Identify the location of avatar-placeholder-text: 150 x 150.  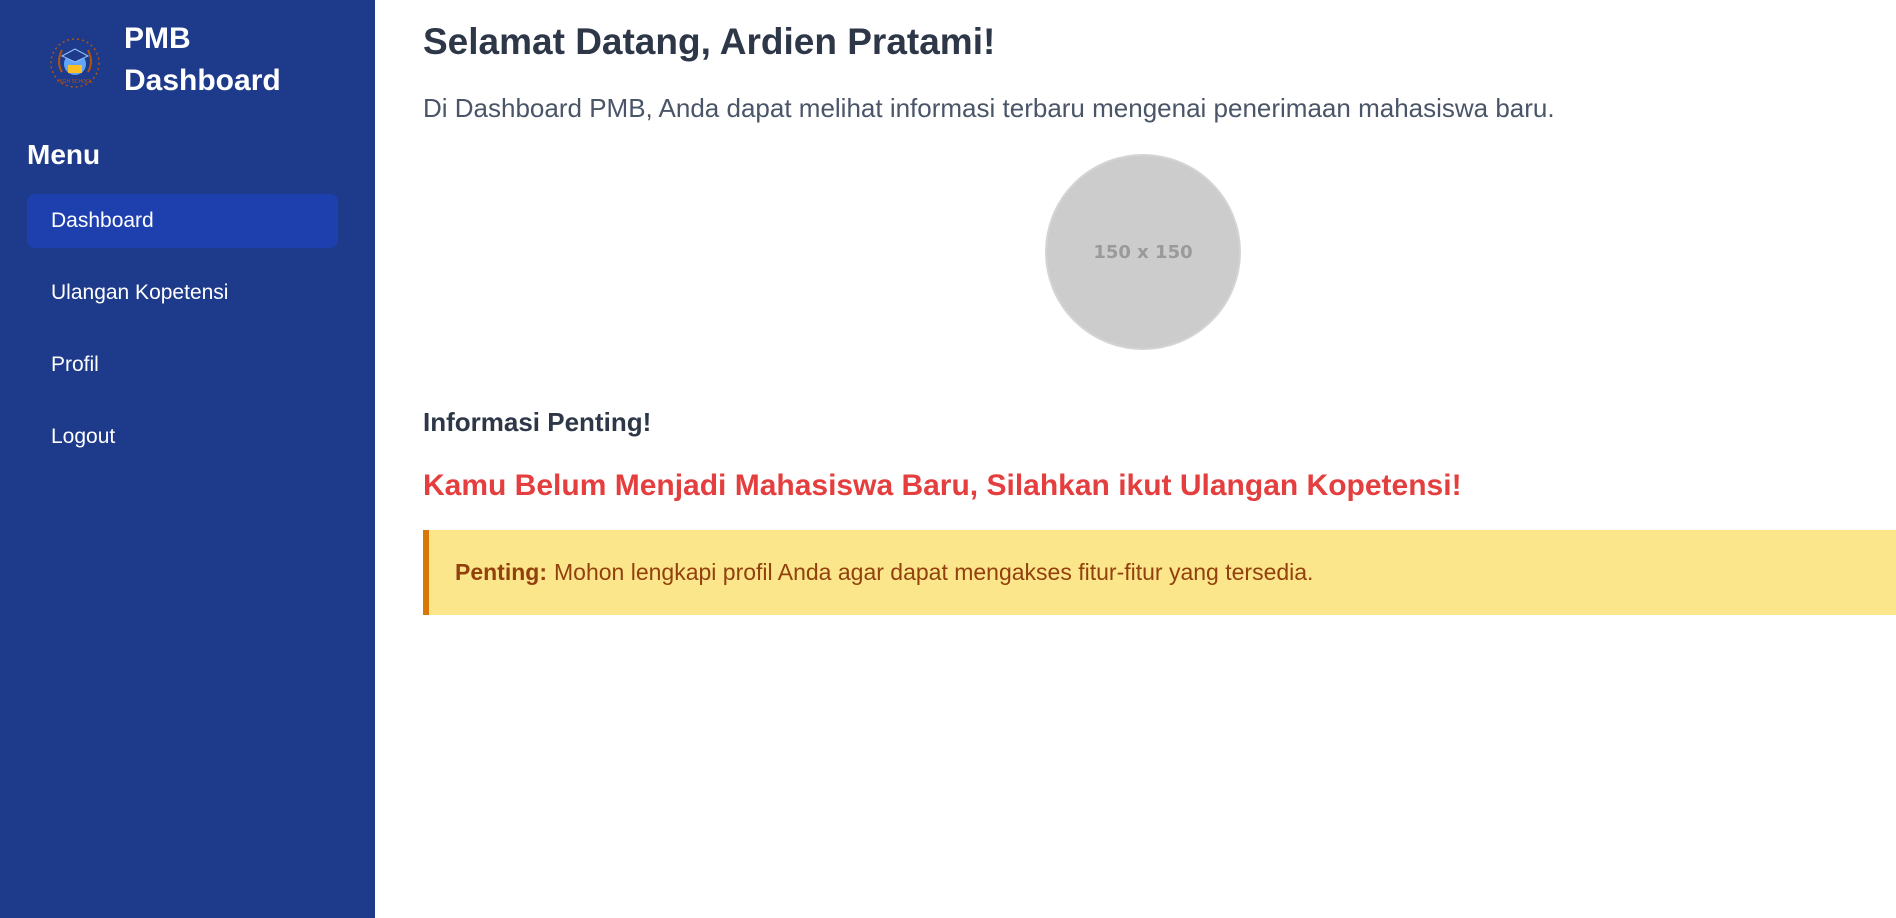
(1143, 252).